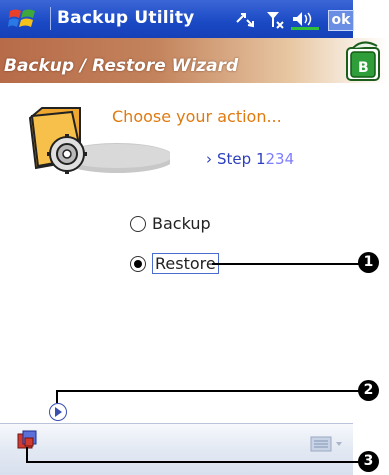 The height and width of the screenshot is (475, 389). Describe the element at coordinates (234, 159) in the screenshot. I see `step-prefix: Step` at that location.